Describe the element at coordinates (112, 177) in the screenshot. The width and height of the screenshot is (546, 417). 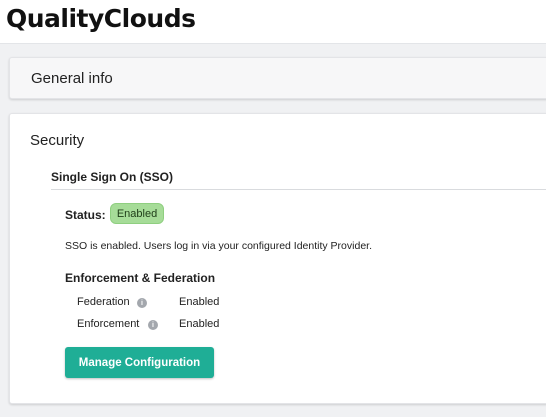
I see `sso-heading: Single Sign On (SSO)` at that location.